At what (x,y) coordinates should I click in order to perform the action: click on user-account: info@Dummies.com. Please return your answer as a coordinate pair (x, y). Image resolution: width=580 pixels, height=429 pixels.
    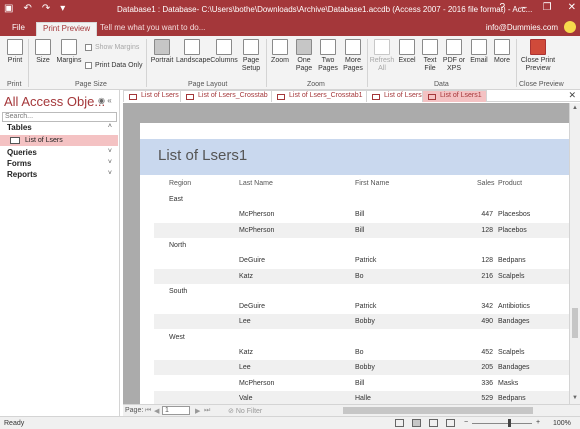
    Looking at the image, I should click on (522, 27).